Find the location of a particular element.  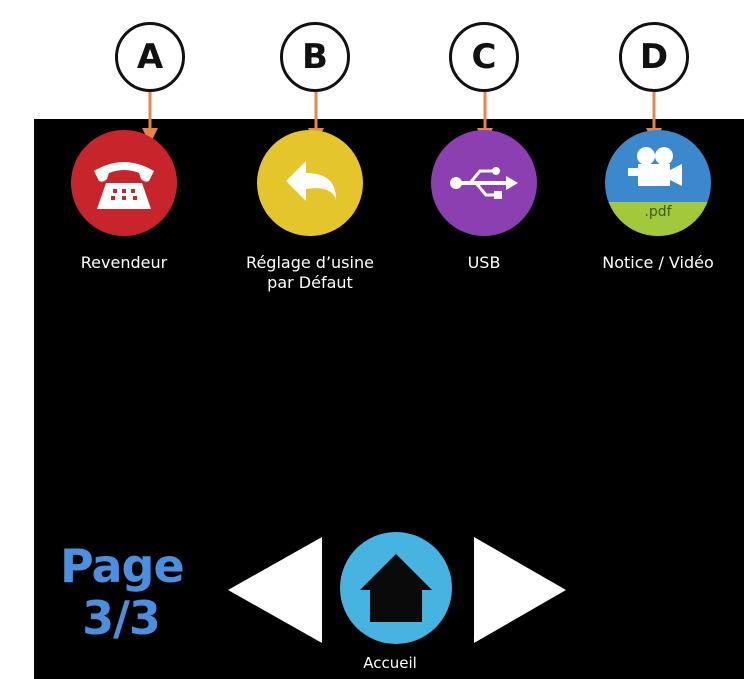

video-camera-icon is located at coordinates (655, 166).